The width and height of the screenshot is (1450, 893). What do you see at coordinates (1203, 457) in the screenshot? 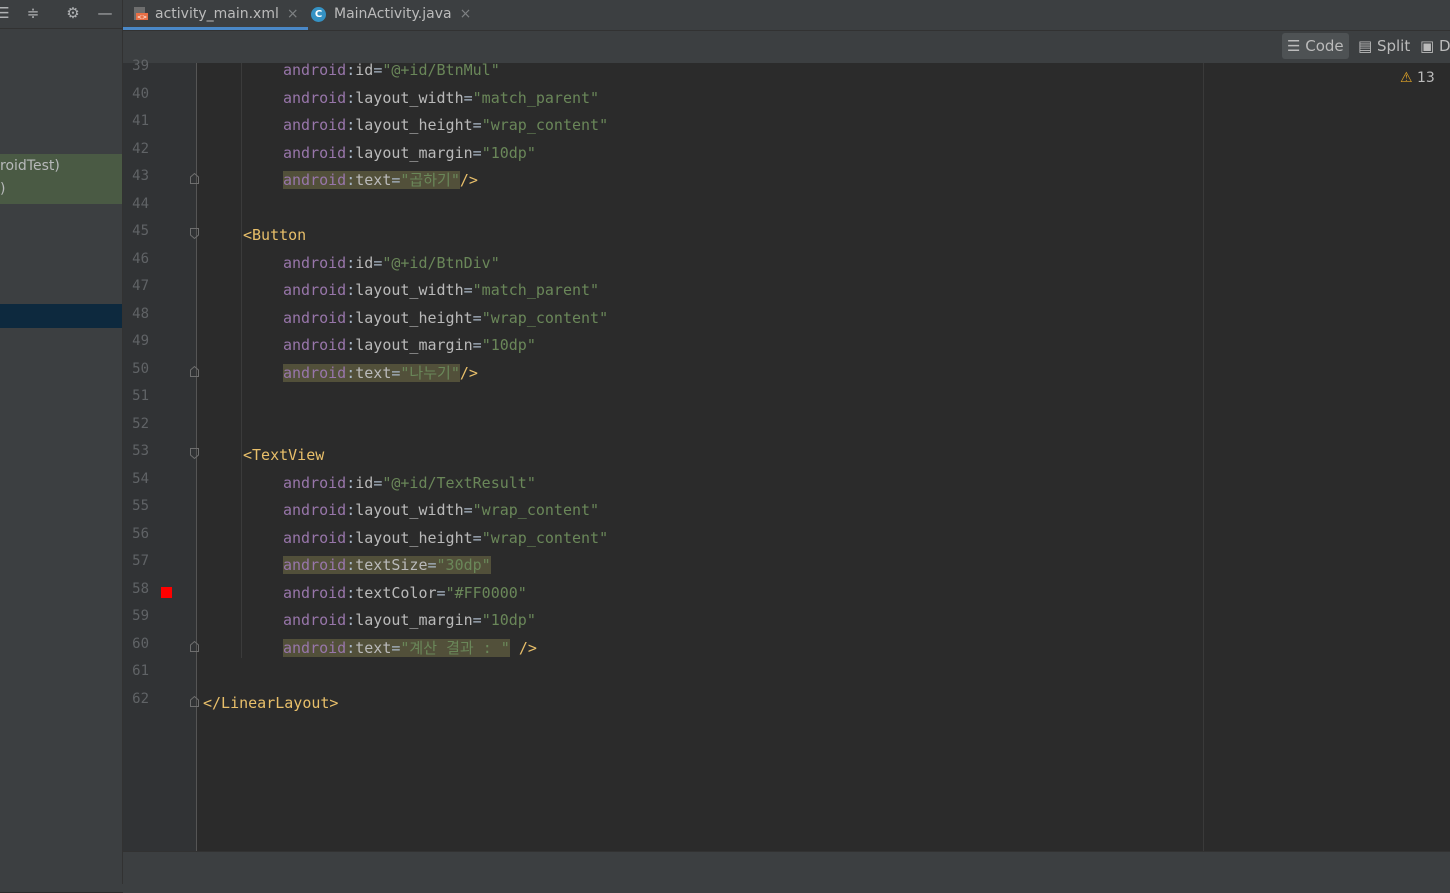
I see `right-margin-guide` at bounding box center [1203, 457].